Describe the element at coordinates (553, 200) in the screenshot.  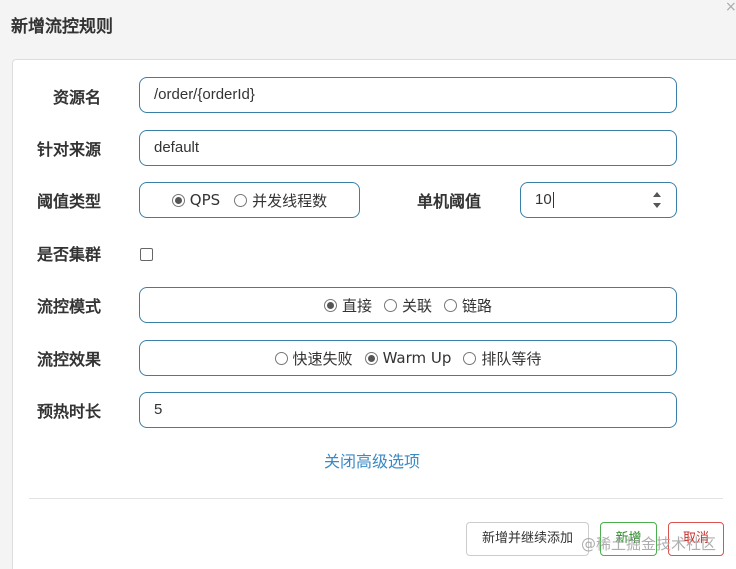
I see `text-cursor` at that location.